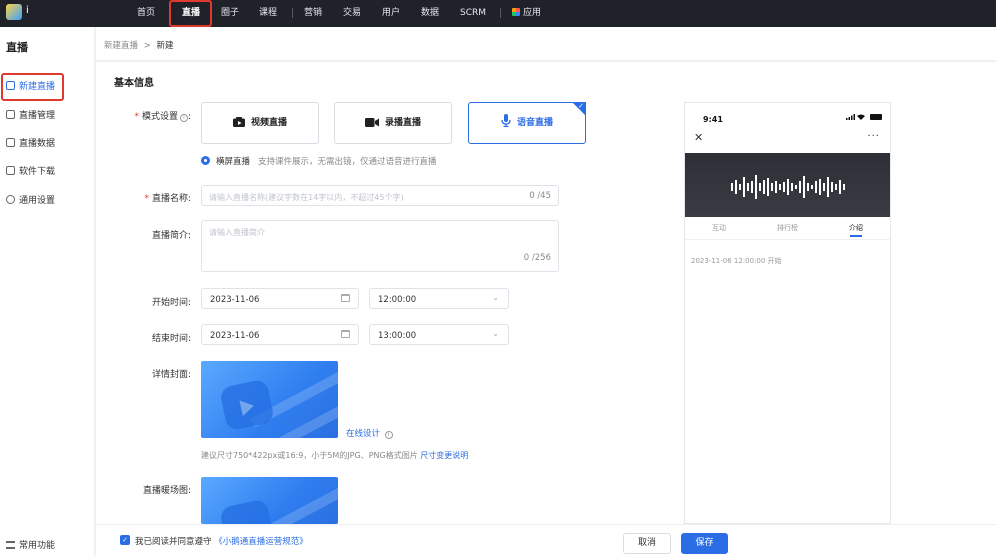 This screenshot has height=556, width=996. What do you see at coordinates (268, 123) in the screenshot?
I see `mode-video-label: 视频直播` at bounding box center [268, 123].